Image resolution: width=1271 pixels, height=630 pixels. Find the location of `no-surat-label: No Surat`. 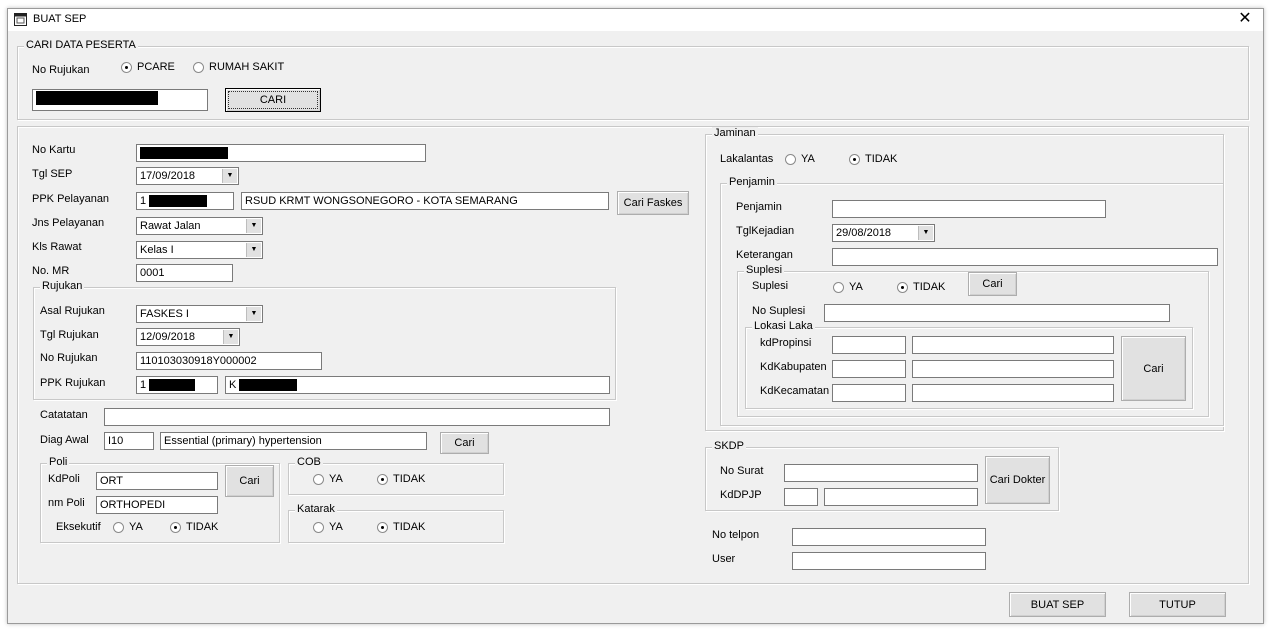

no-surat-label: No Surat is located at coordinates (742, 471).